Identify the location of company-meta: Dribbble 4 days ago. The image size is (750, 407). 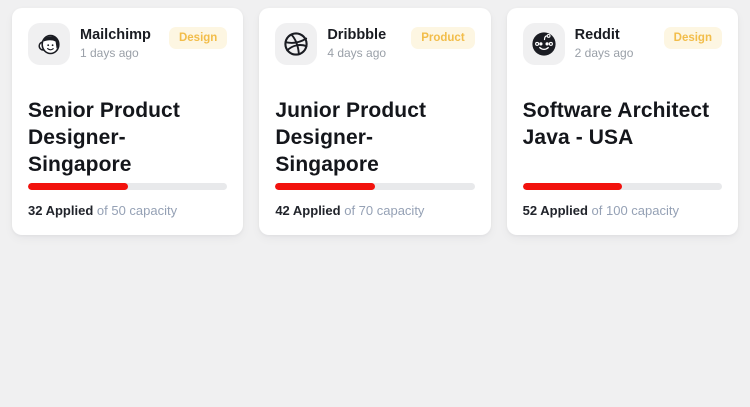
(356, 42).